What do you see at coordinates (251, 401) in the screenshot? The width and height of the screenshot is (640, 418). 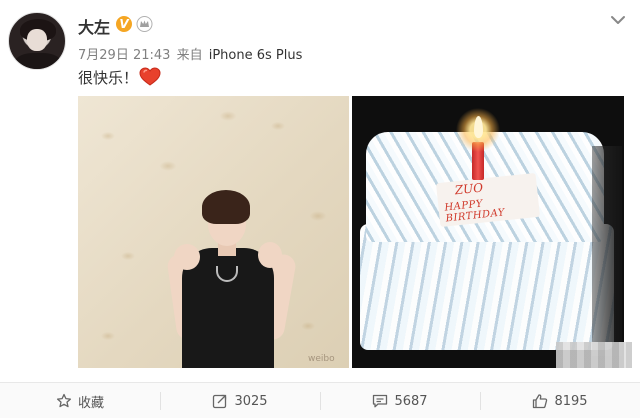 I see `repost-count: 3025` at bounding box center [251, 401].